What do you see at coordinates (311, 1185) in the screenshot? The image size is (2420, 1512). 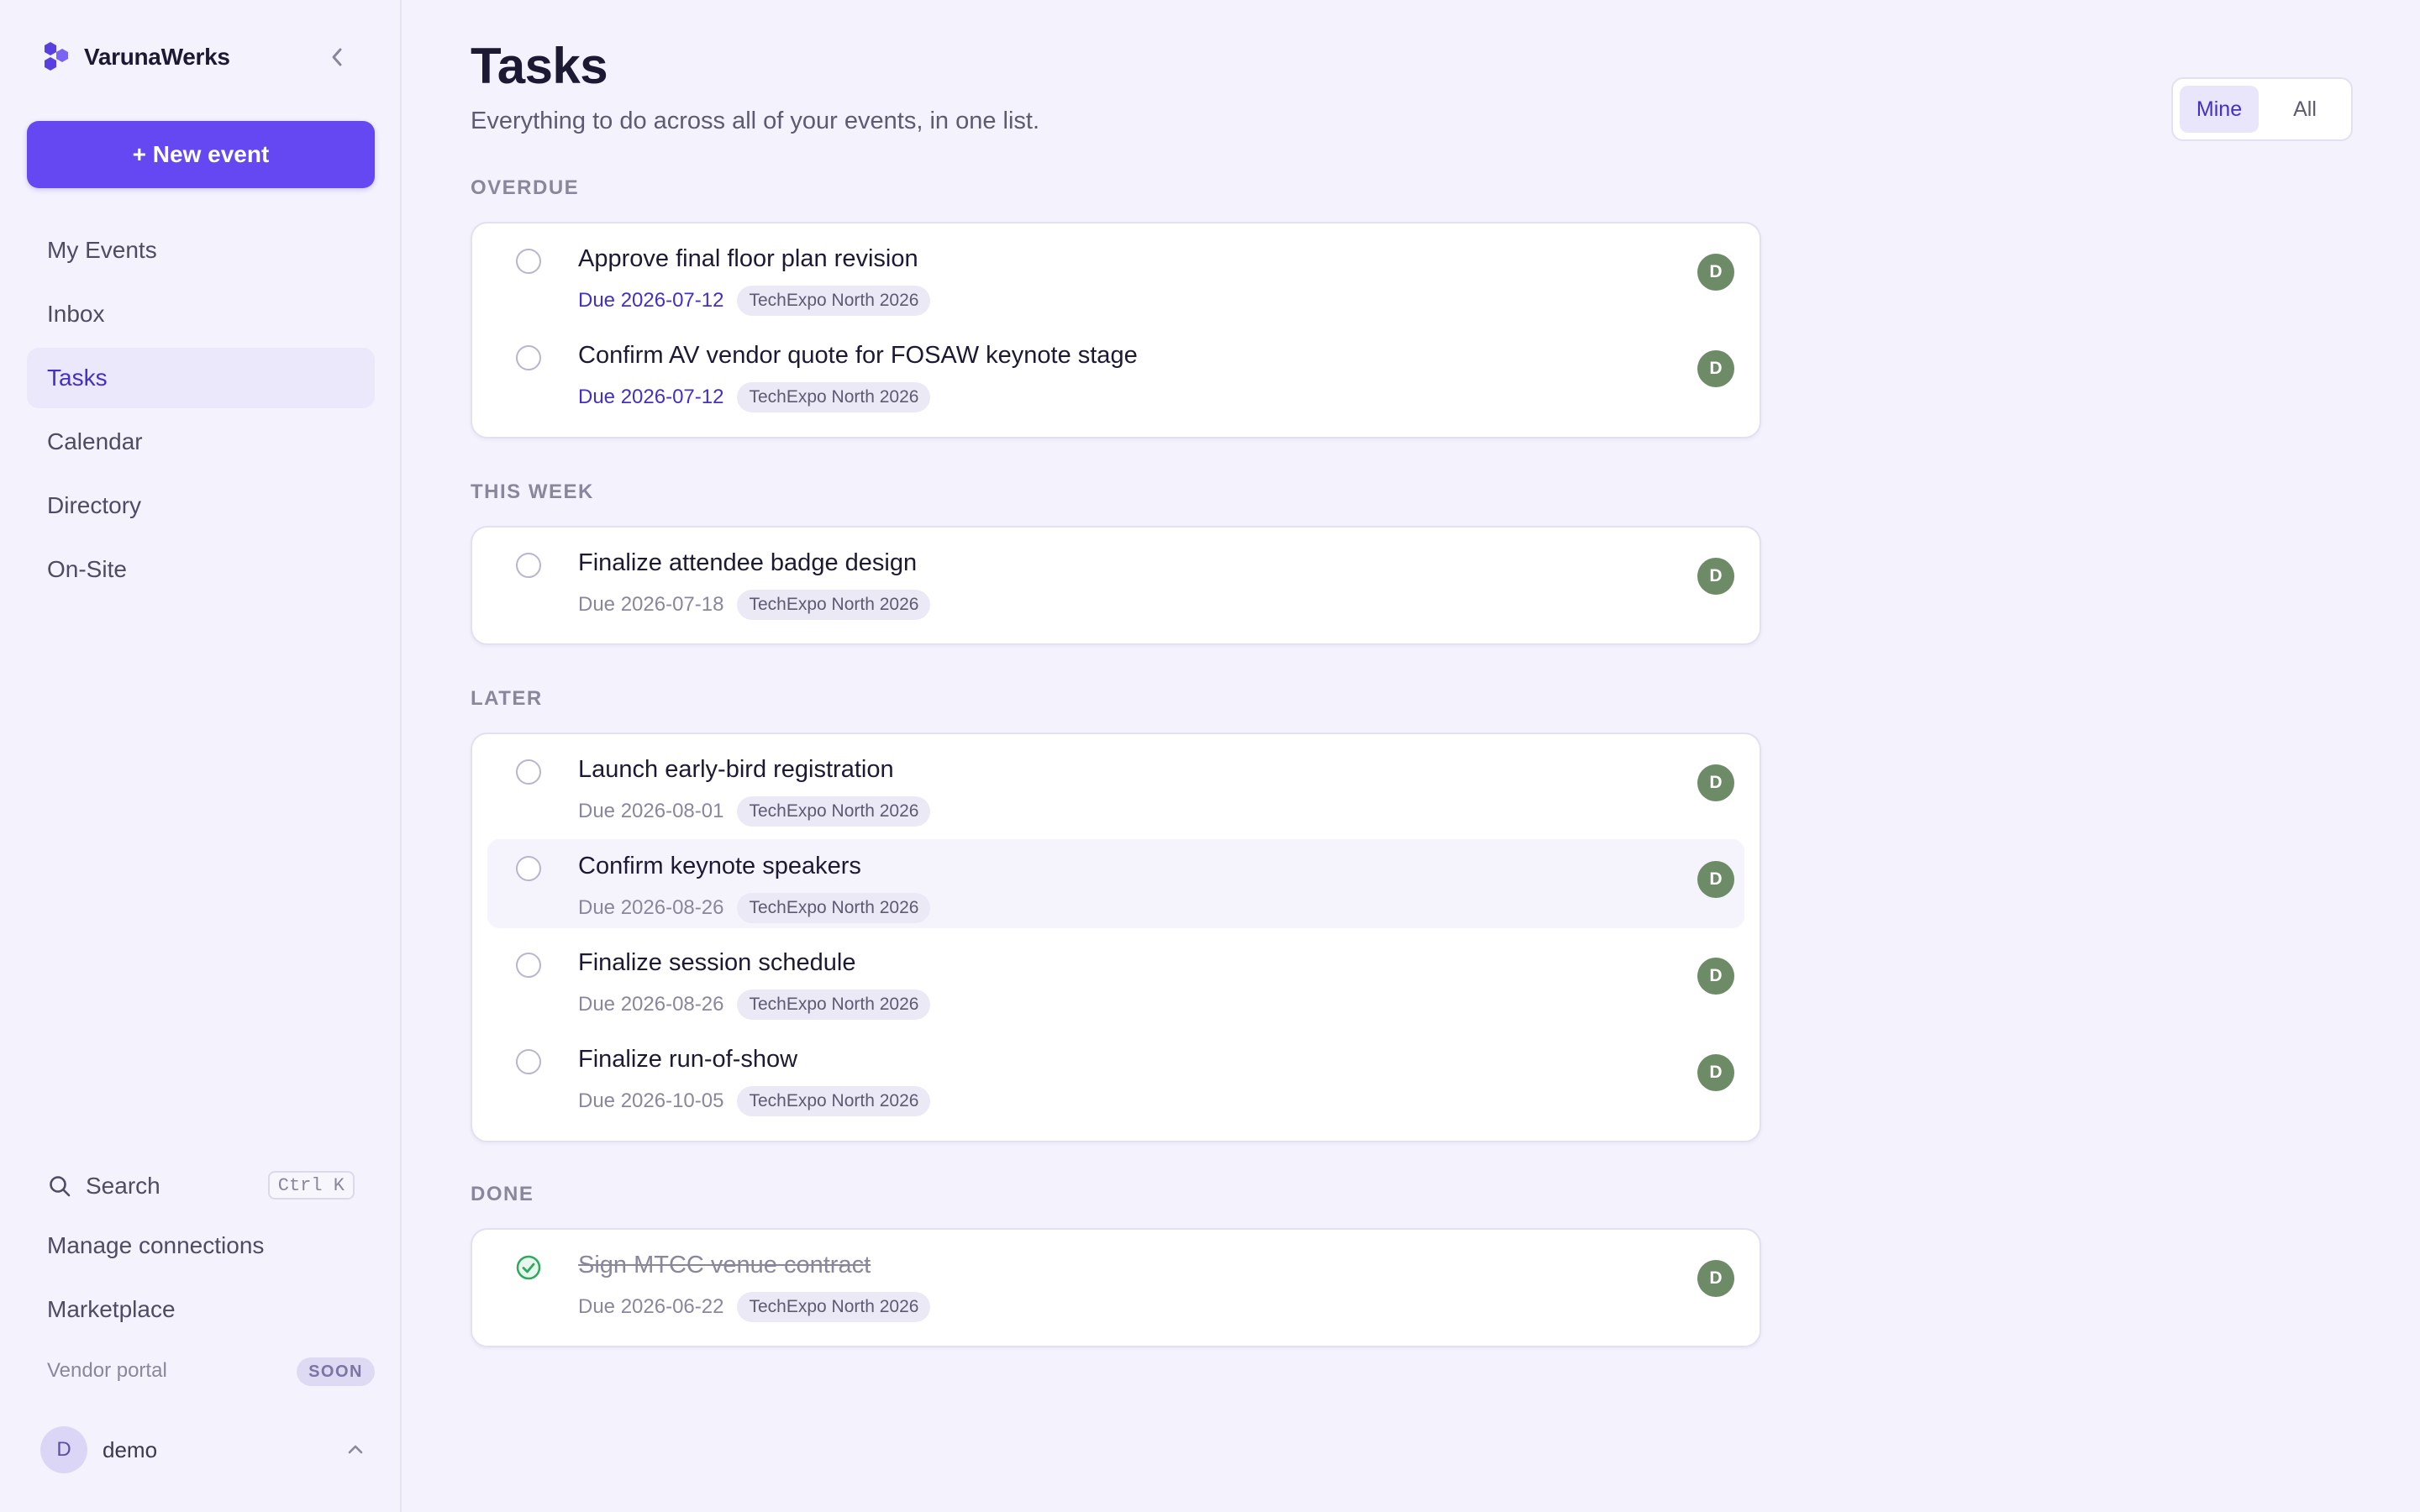 I see `search-shortcut-hint: Ctrl K` at bounding box center [311, 1185].